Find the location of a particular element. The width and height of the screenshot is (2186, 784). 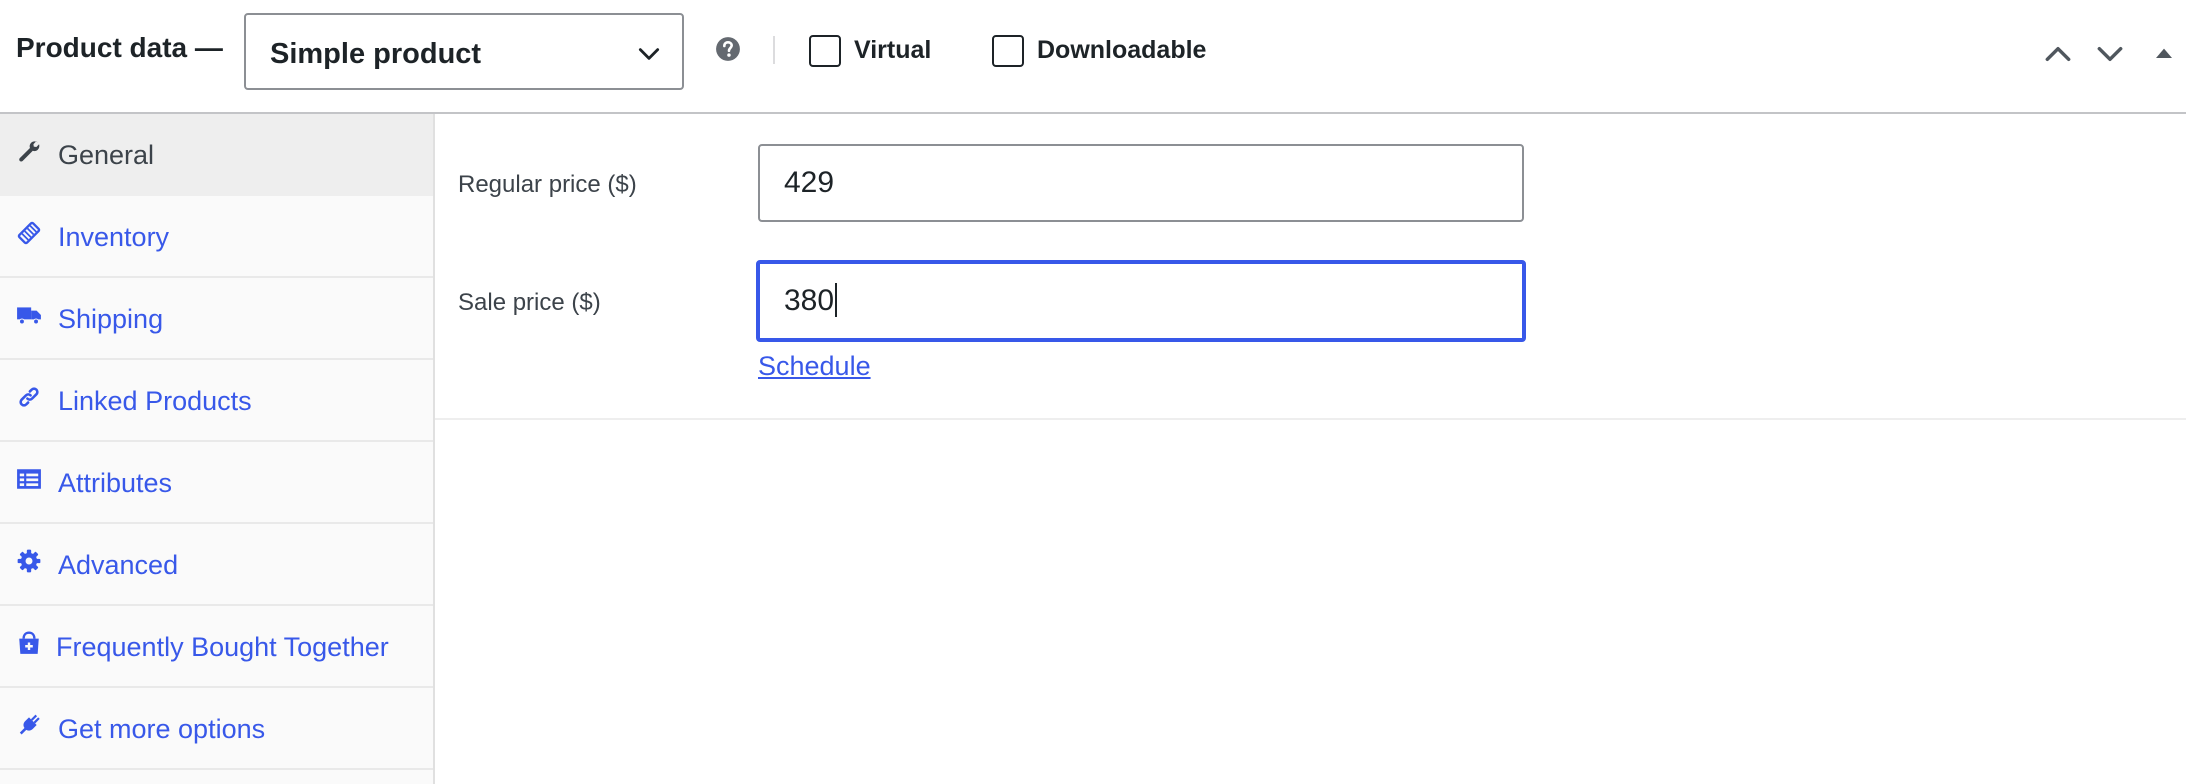

move-down-icon is located at coordinates (2110, 54).